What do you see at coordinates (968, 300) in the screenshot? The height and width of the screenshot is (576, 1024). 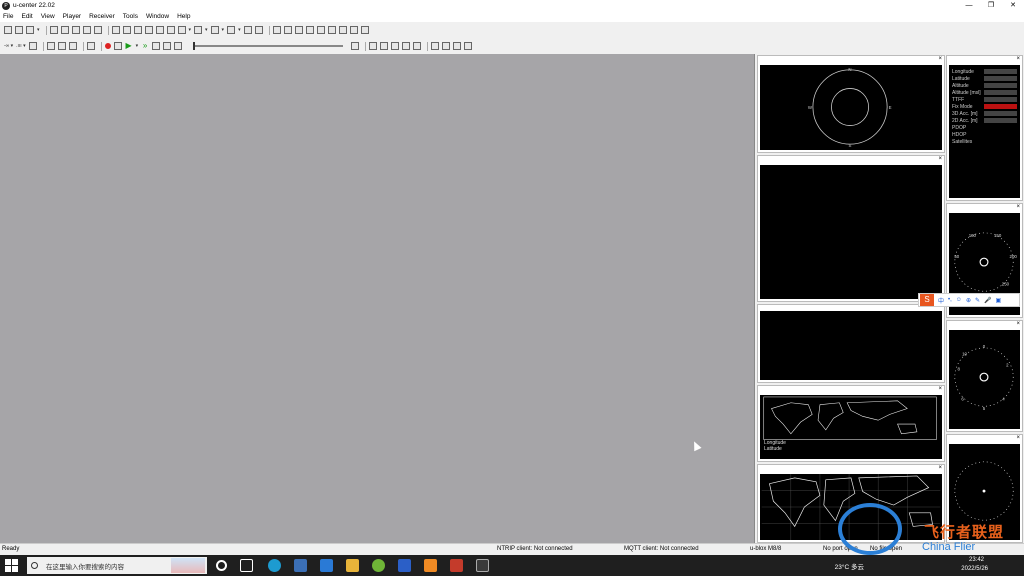 I see `ime-settings-icon: ⊕` at bounding box center [968, 300].